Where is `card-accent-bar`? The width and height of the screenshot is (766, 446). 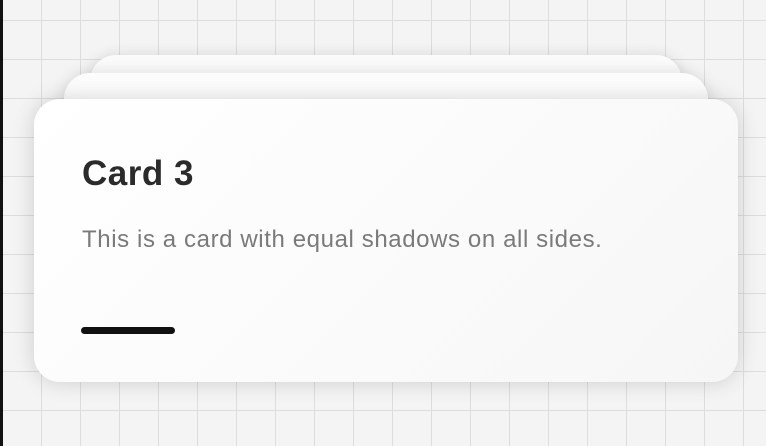 card-accent-bar is located at coordinates (128, 330).